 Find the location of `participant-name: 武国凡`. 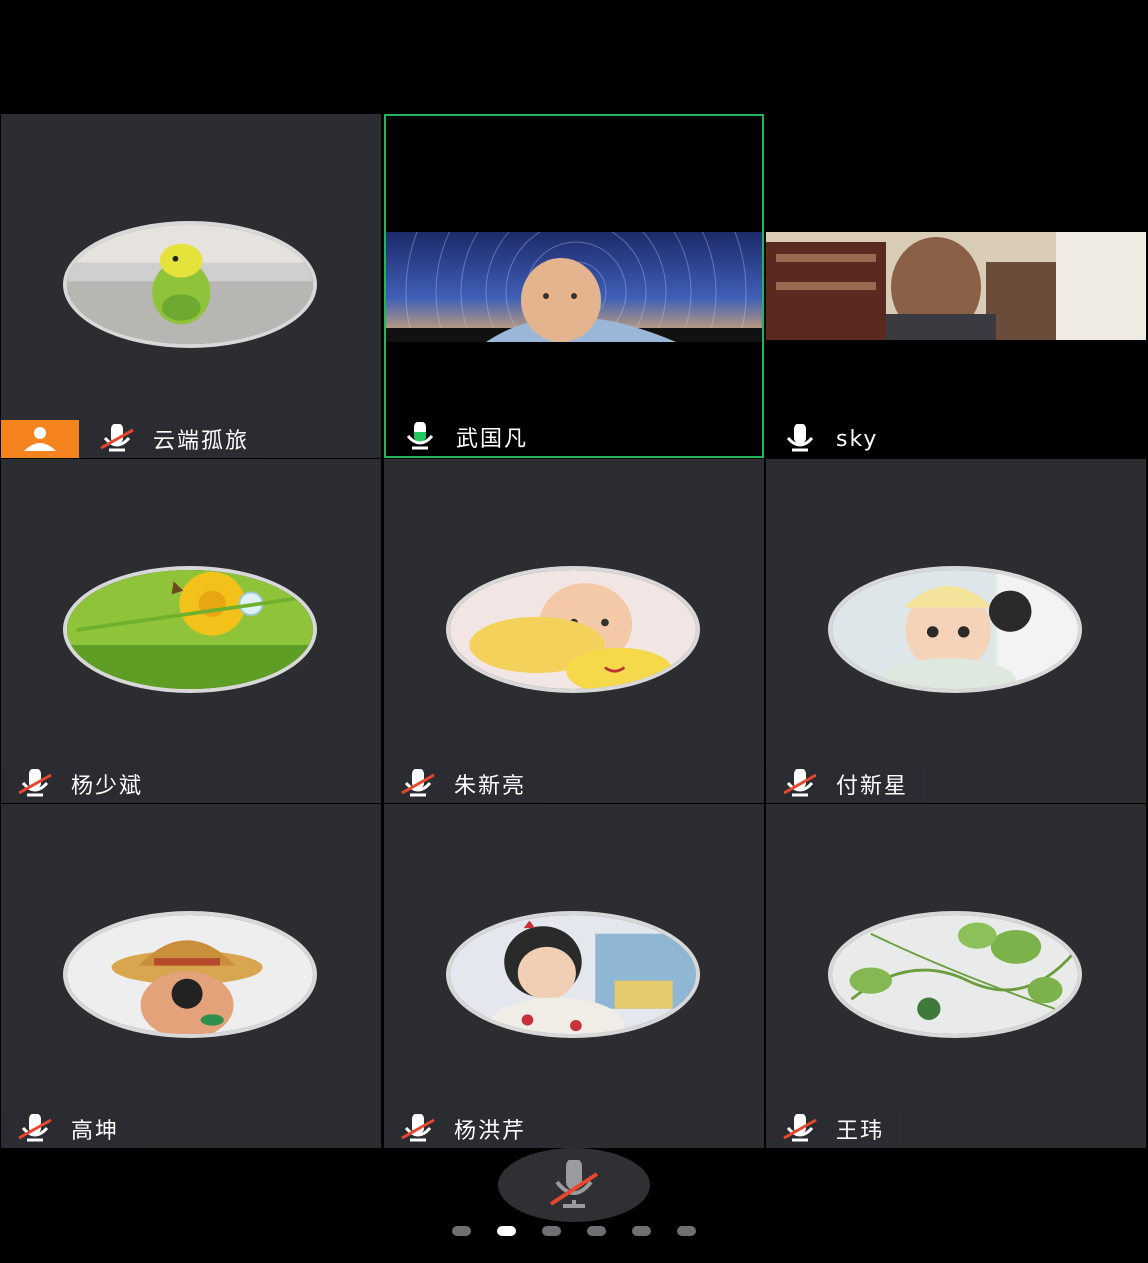

participant-name: 武国凡 is located at coordinates (492, 439).